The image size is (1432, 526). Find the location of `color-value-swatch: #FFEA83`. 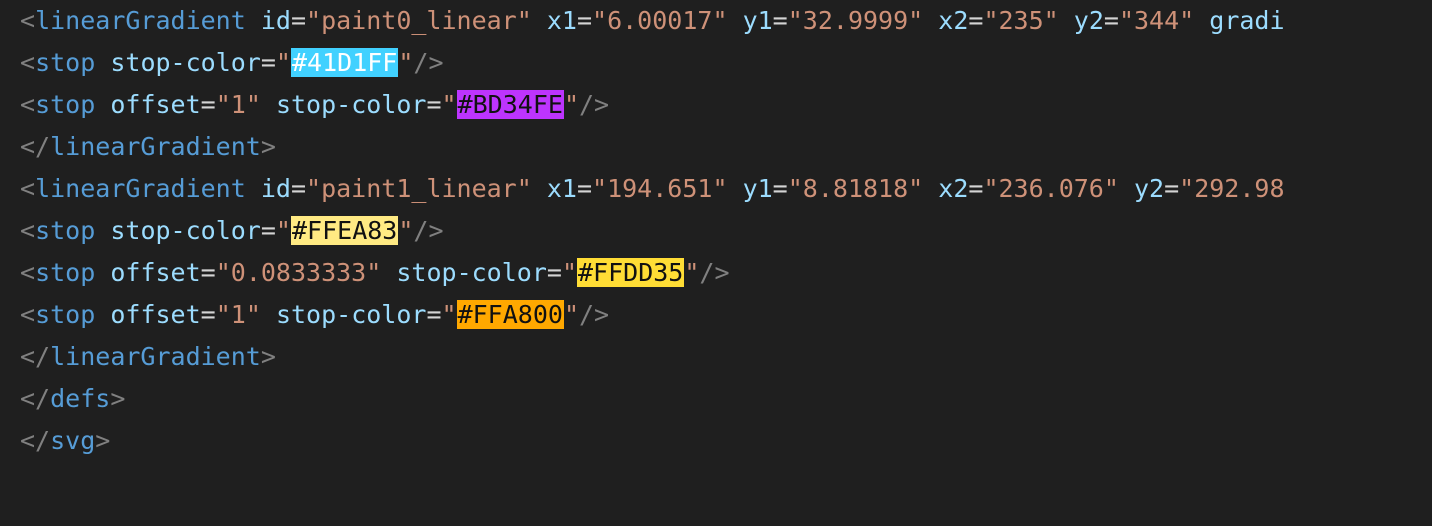

color-value-swatch: #FFEA83 is located at coordinates (344, 230).